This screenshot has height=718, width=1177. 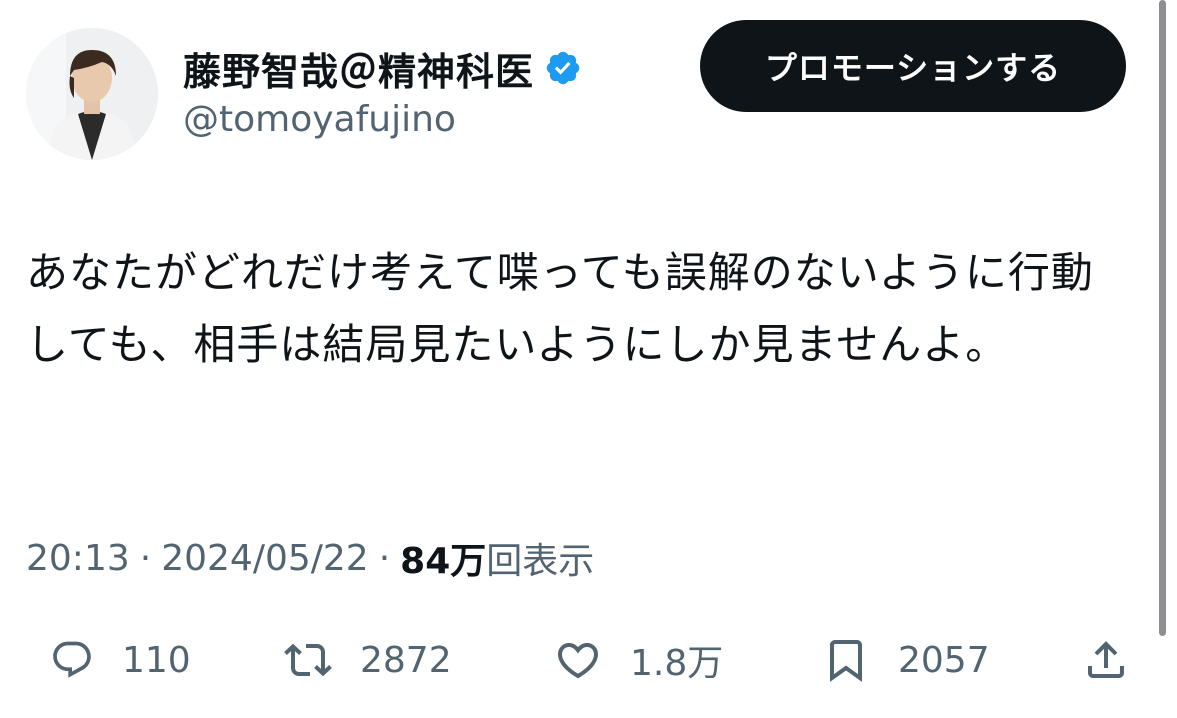 I want to click on retweet-count: 2872, so click(x=406, y=660).